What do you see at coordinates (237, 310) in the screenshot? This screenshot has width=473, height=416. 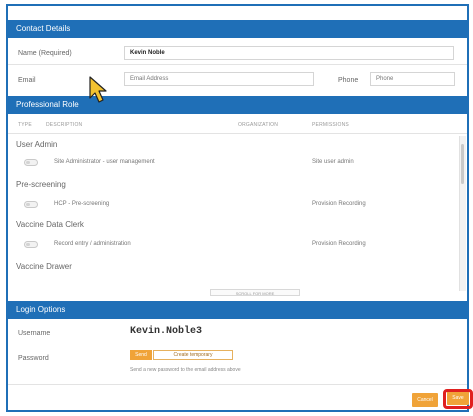 I see `login-options-header: Login Options` at bounding box center [237, 310].